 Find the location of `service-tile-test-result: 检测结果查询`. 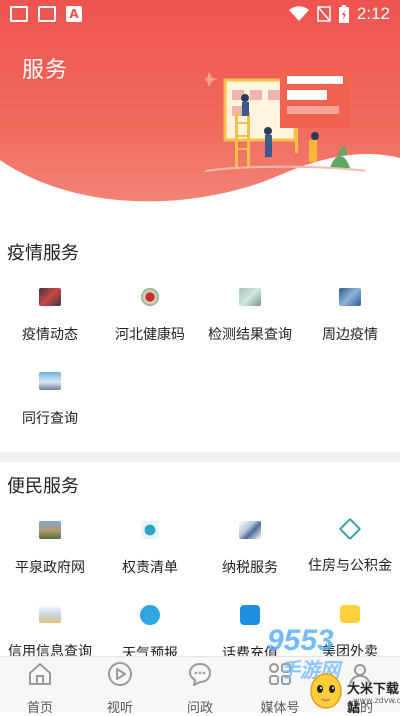

service-tile-test-result: 检测结果查询 is located at coordinates (250, 316).